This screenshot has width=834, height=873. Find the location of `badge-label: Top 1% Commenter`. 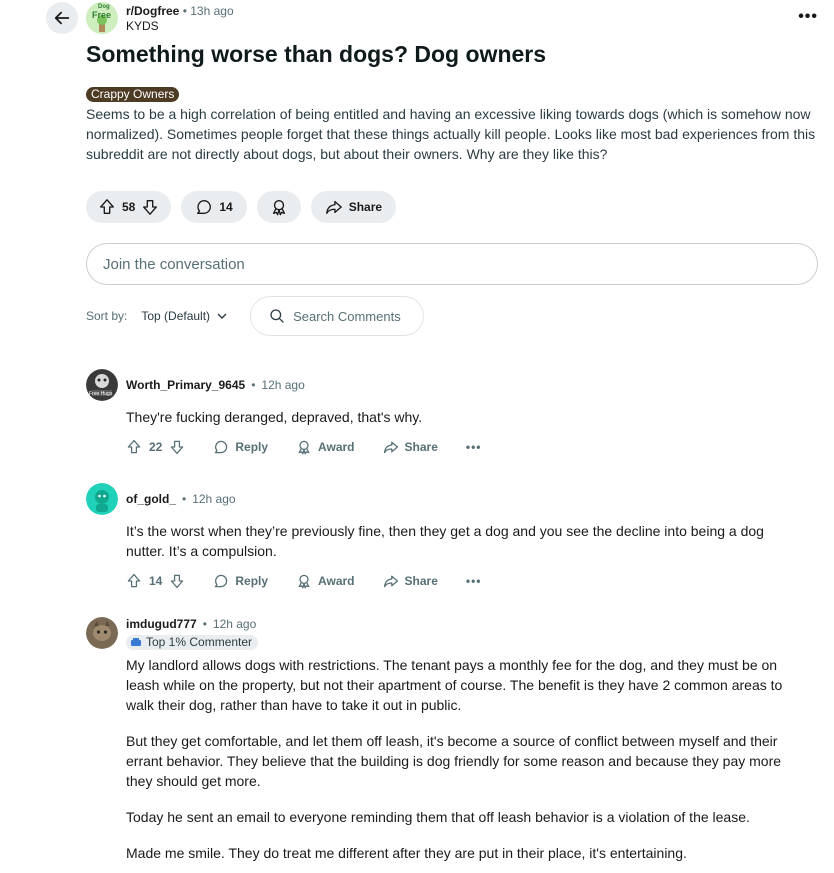

badge-label: Top 1% Commenter is located at coordinates (199, 642).